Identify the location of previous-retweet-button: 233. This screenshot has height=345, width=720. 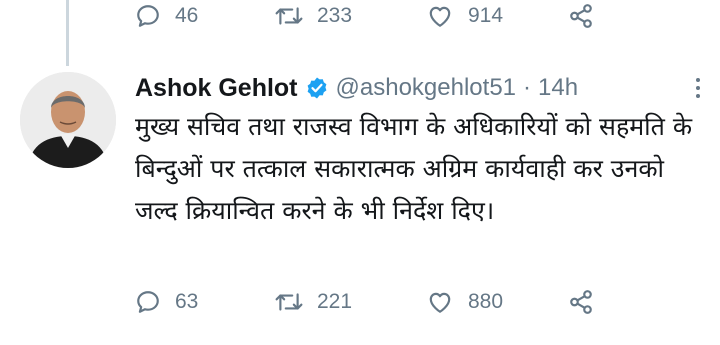
(350, 16).